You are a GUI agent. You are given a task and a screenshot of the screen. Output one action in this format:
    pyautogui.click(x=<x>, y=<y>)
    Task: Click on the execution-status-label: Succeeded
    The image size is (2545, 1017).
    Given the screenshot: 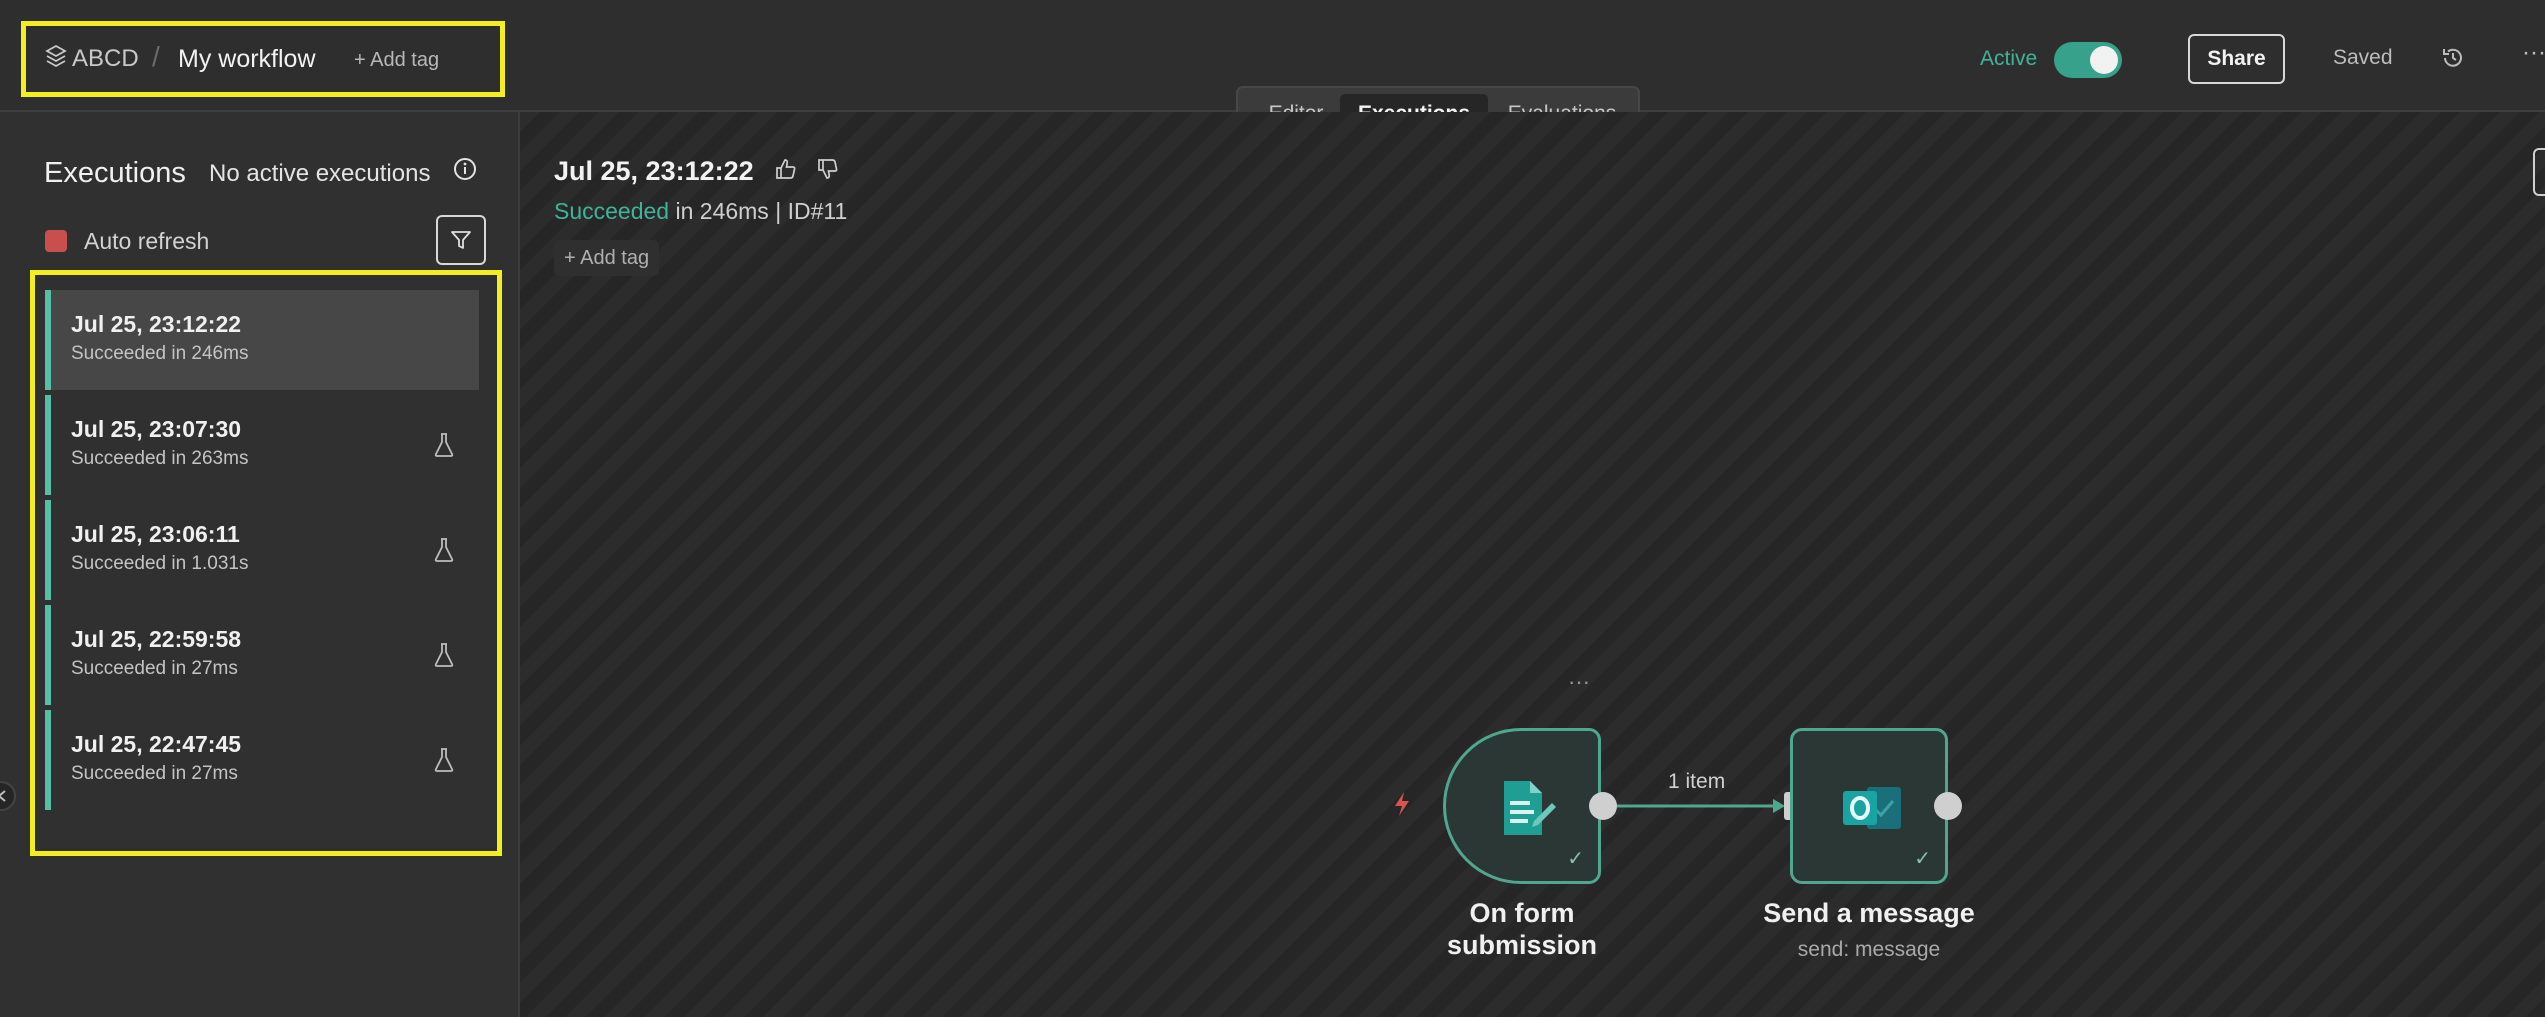 What is the action you would take?
    pyautogui.click(x=612, y=211)
    